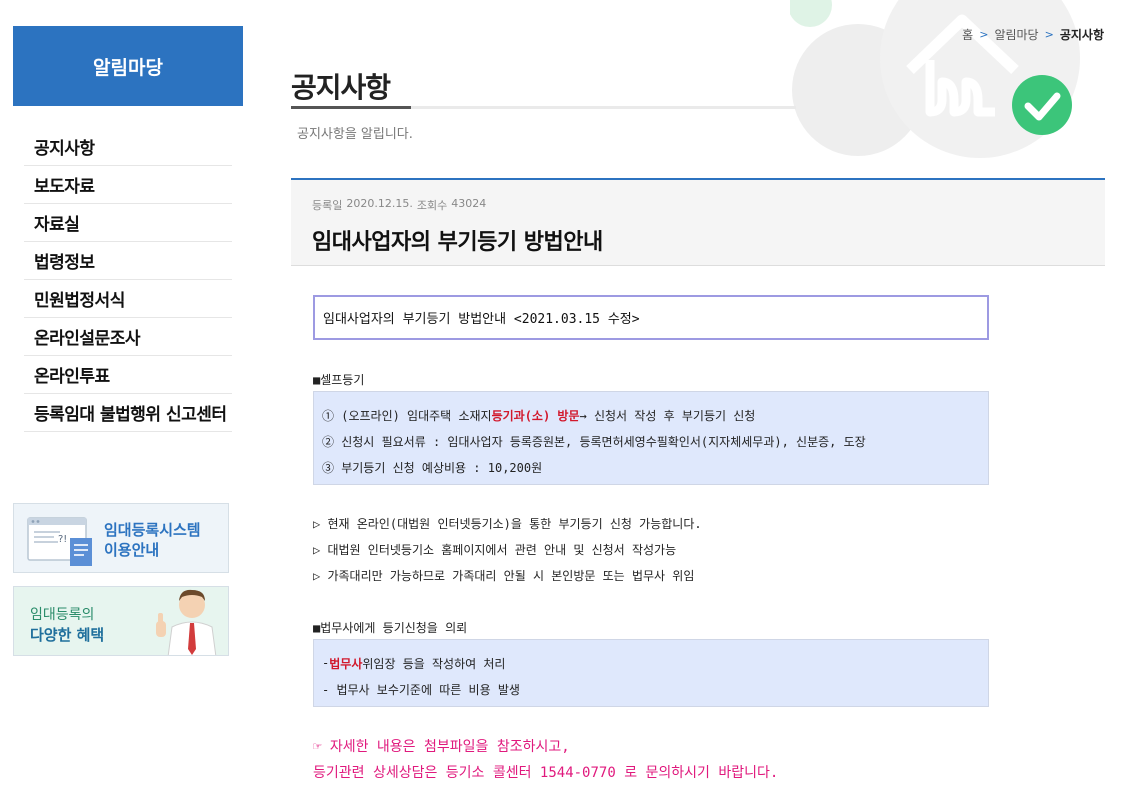 Image resolution: width=1147 pixels, height=809 pixels. I want to click on article-views: 43024, so click(469, 203).